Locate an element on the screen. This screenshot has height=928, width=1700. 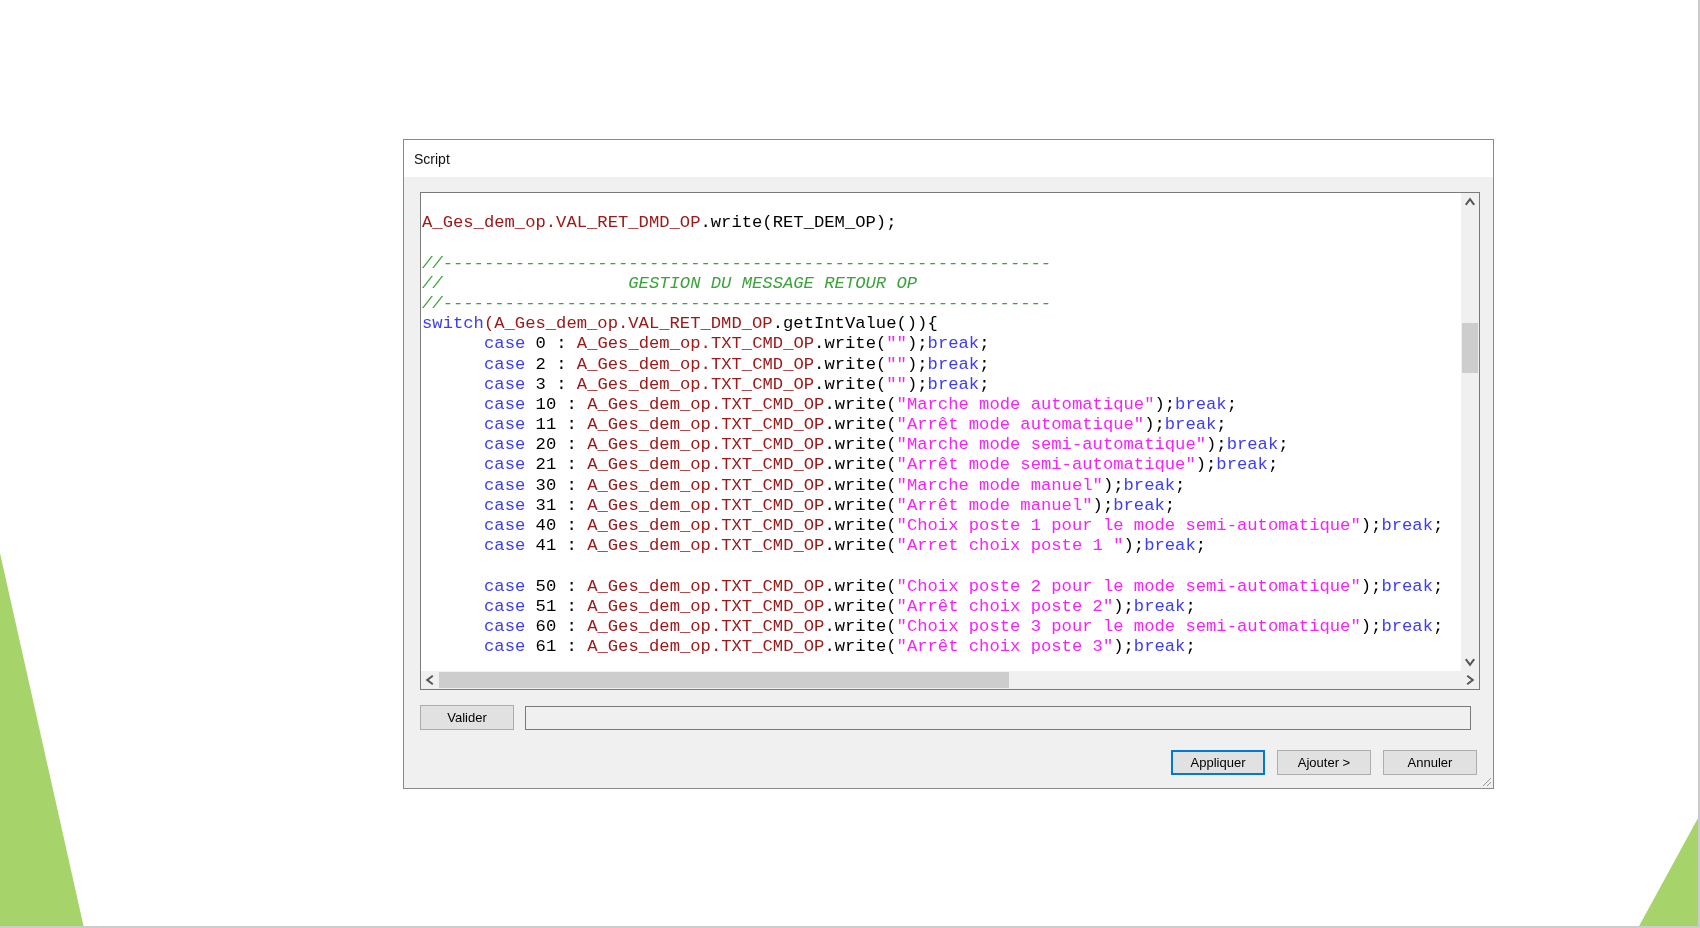
validate-button: Valider is located at coordinates (467, 717).